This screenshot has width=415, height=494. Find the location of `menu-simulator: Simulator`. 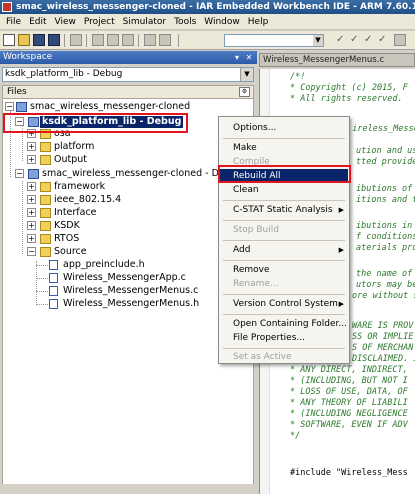

menu-simulator: Simulator is located at coordinates (144, 22).